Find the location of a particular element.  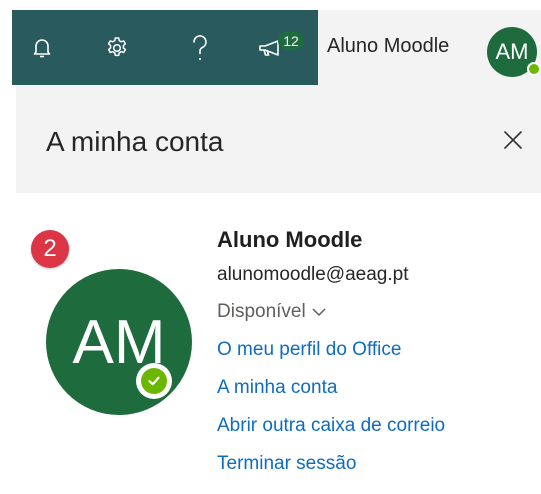

top-toolbar: 12 is located at coordinates (165, 47).